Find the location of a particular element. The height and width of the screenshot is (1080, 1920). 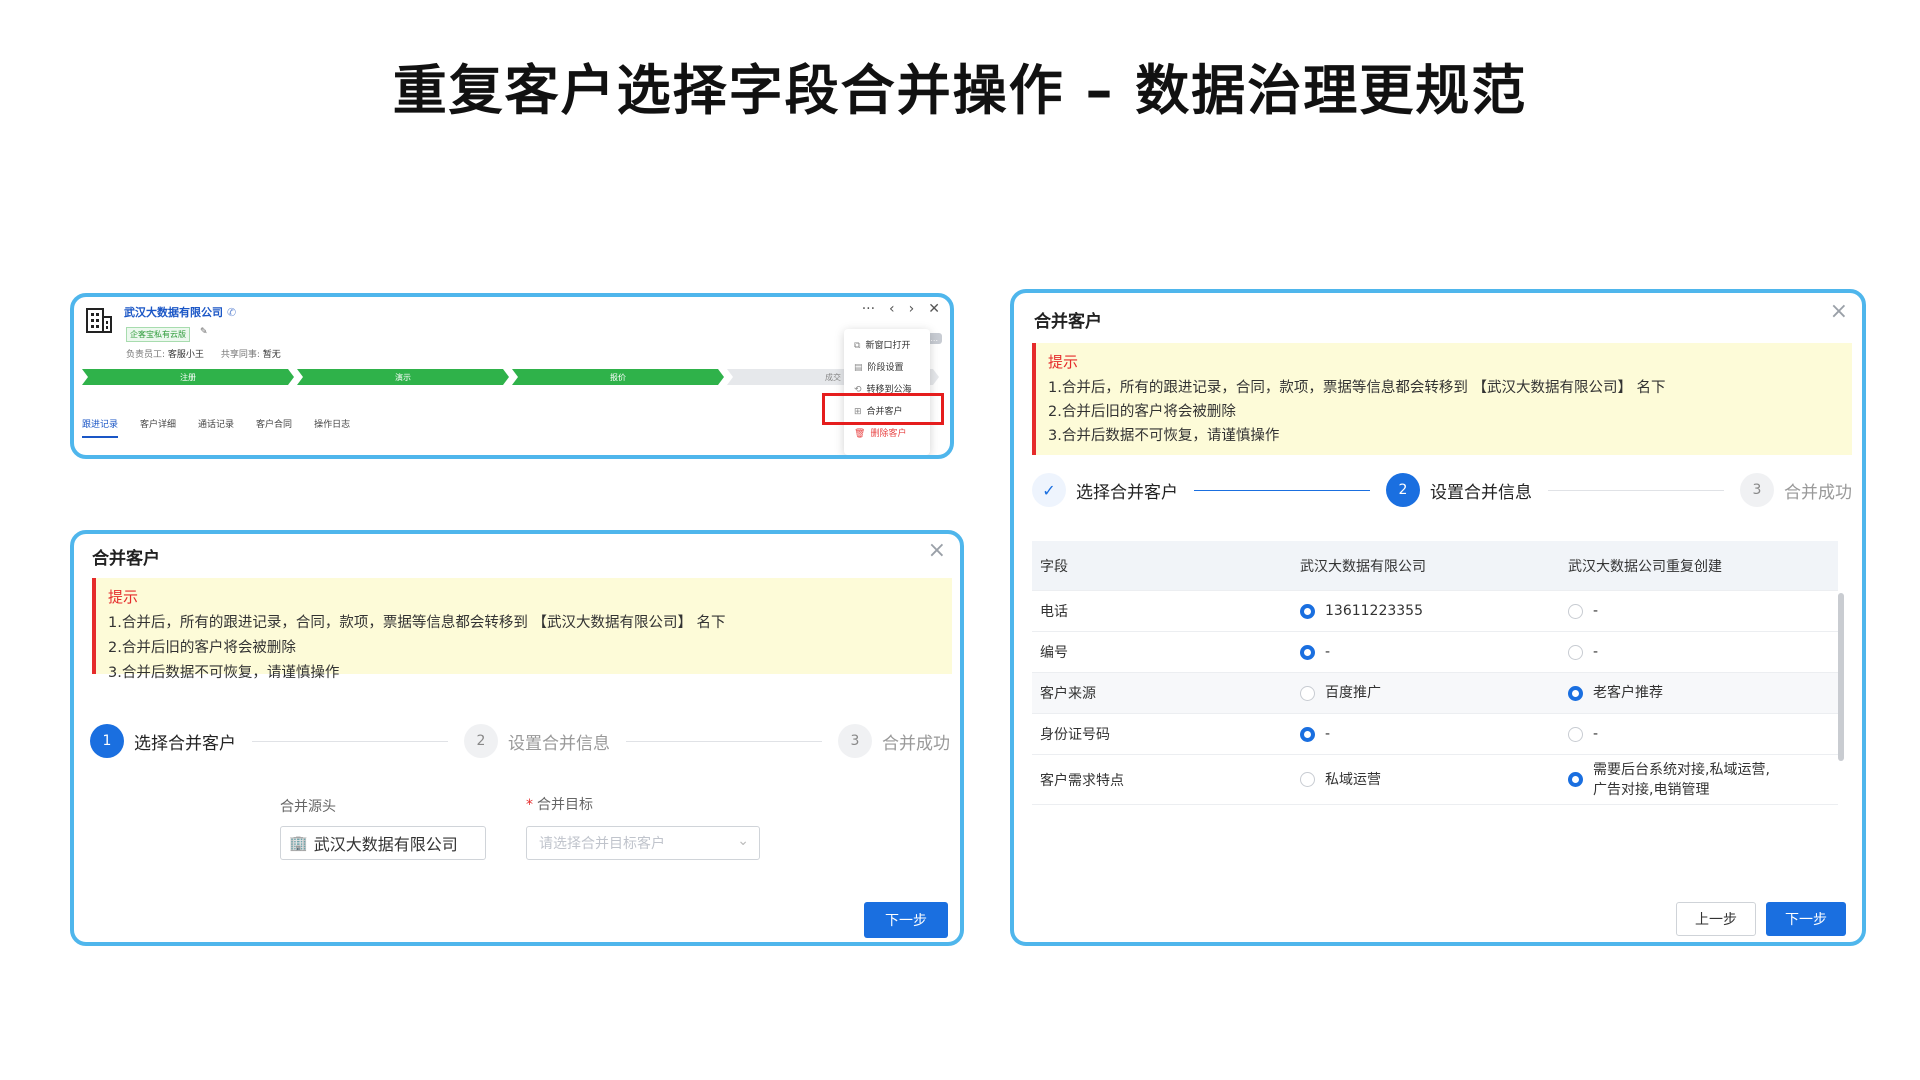

header-controls: ··· ‹ › ✕ is located at coordinates (894, 309).